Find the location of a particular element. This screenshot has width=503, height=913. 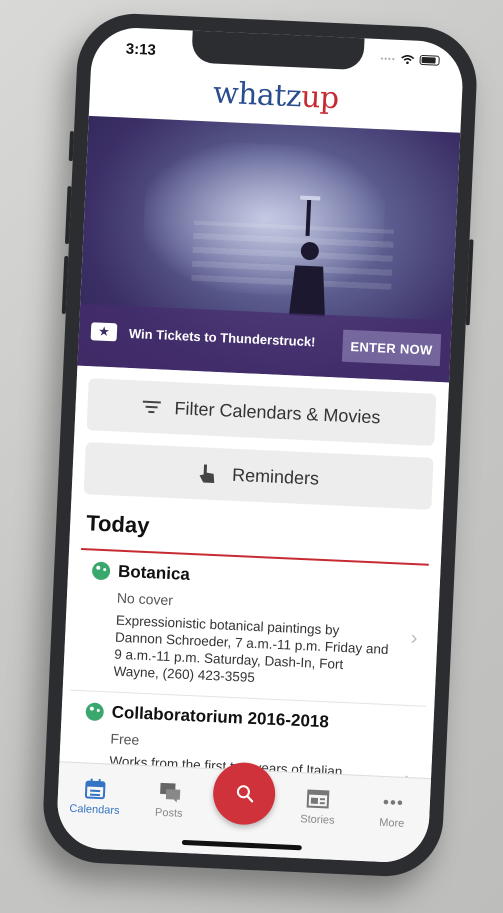

tab-calendars: Calendars is located at coordinates (95, 797).